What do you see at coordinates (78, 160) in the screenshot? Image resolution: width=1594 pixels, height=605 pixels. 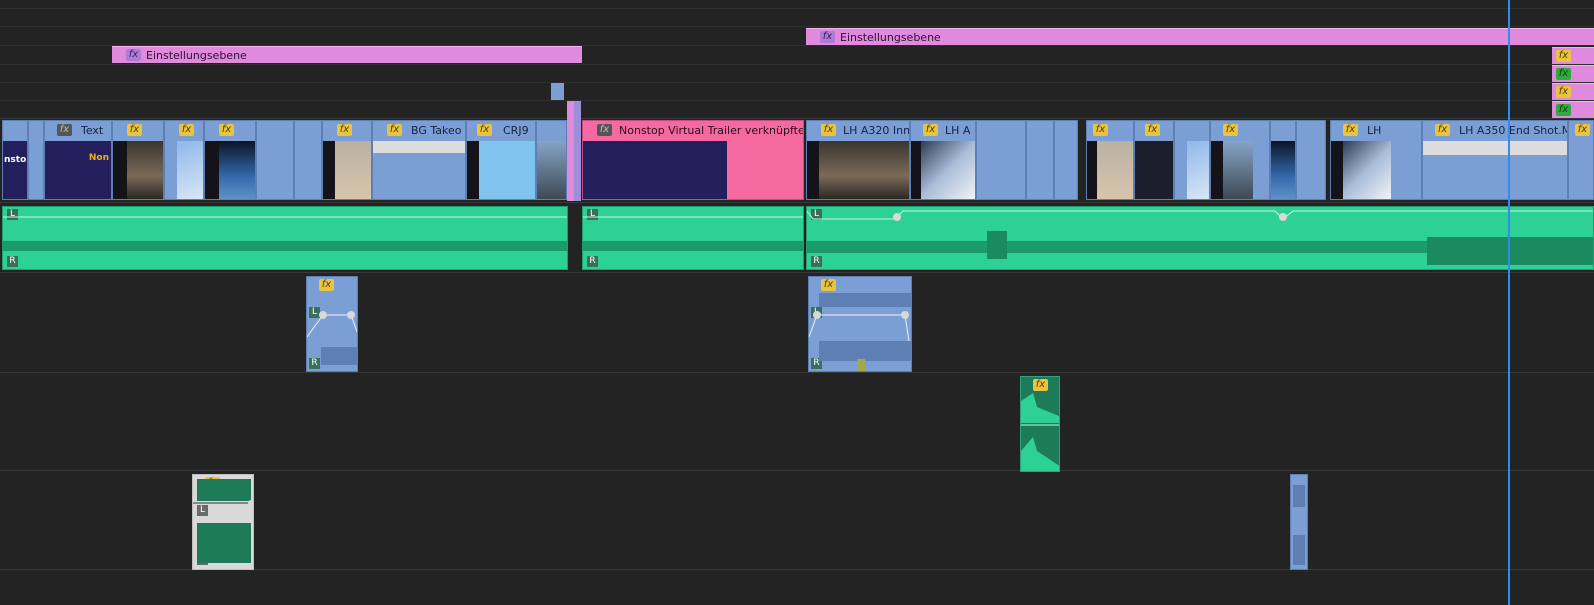 I see `video-clip: fx Text Non` at bounding box center [78, 160].